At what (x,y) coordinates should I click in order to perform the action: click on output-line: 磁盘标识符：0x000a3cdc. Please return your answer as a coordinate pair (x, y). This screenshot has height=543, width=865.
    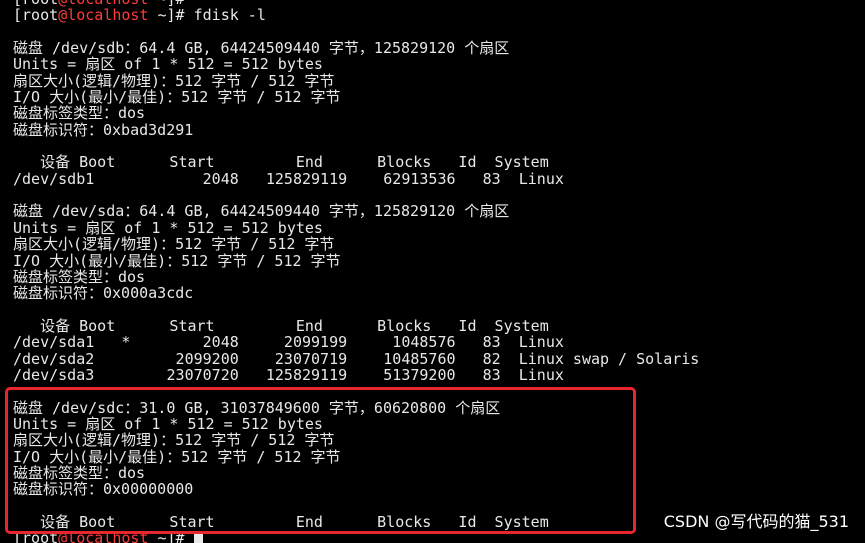
    Looking at the image, I should click on (439, 293).